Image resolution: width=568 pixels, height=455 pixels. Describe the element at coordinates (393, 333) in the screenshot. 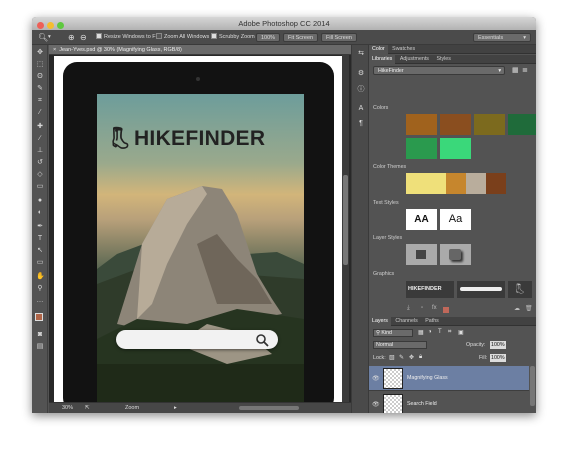

I see `layer-filter-dropdown: ⚲ Kind` at that location.